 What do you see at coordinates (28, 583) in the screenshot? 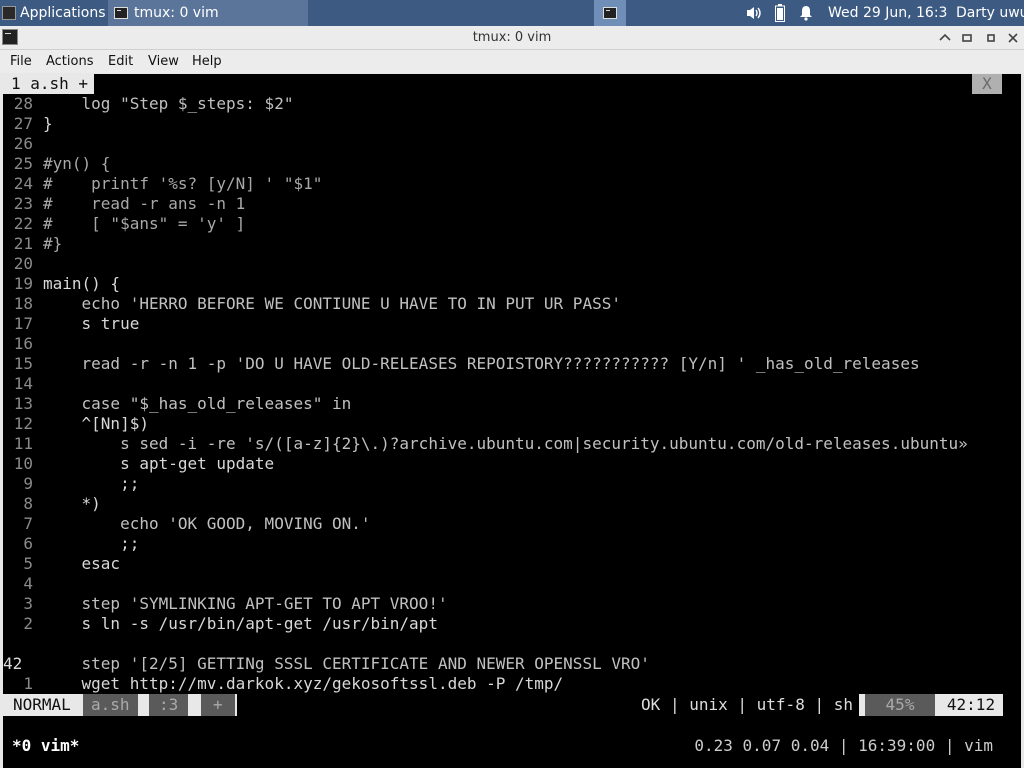
I see `line-number: 4` at bounding box center [28, 583].